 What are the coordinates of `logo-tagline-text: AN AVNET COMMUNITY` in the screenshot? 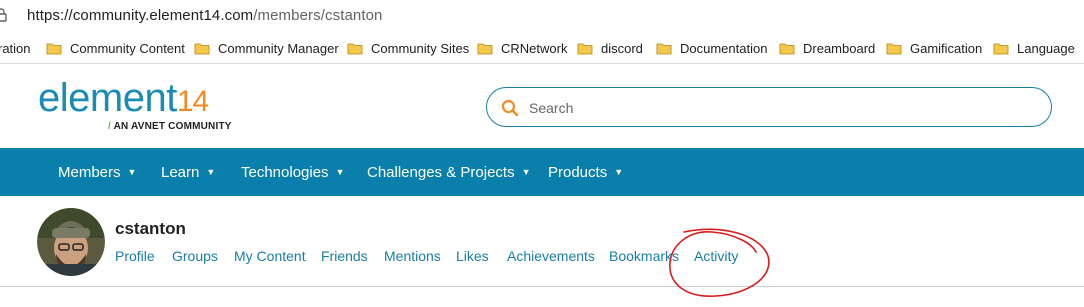 It's located at (172, 126).